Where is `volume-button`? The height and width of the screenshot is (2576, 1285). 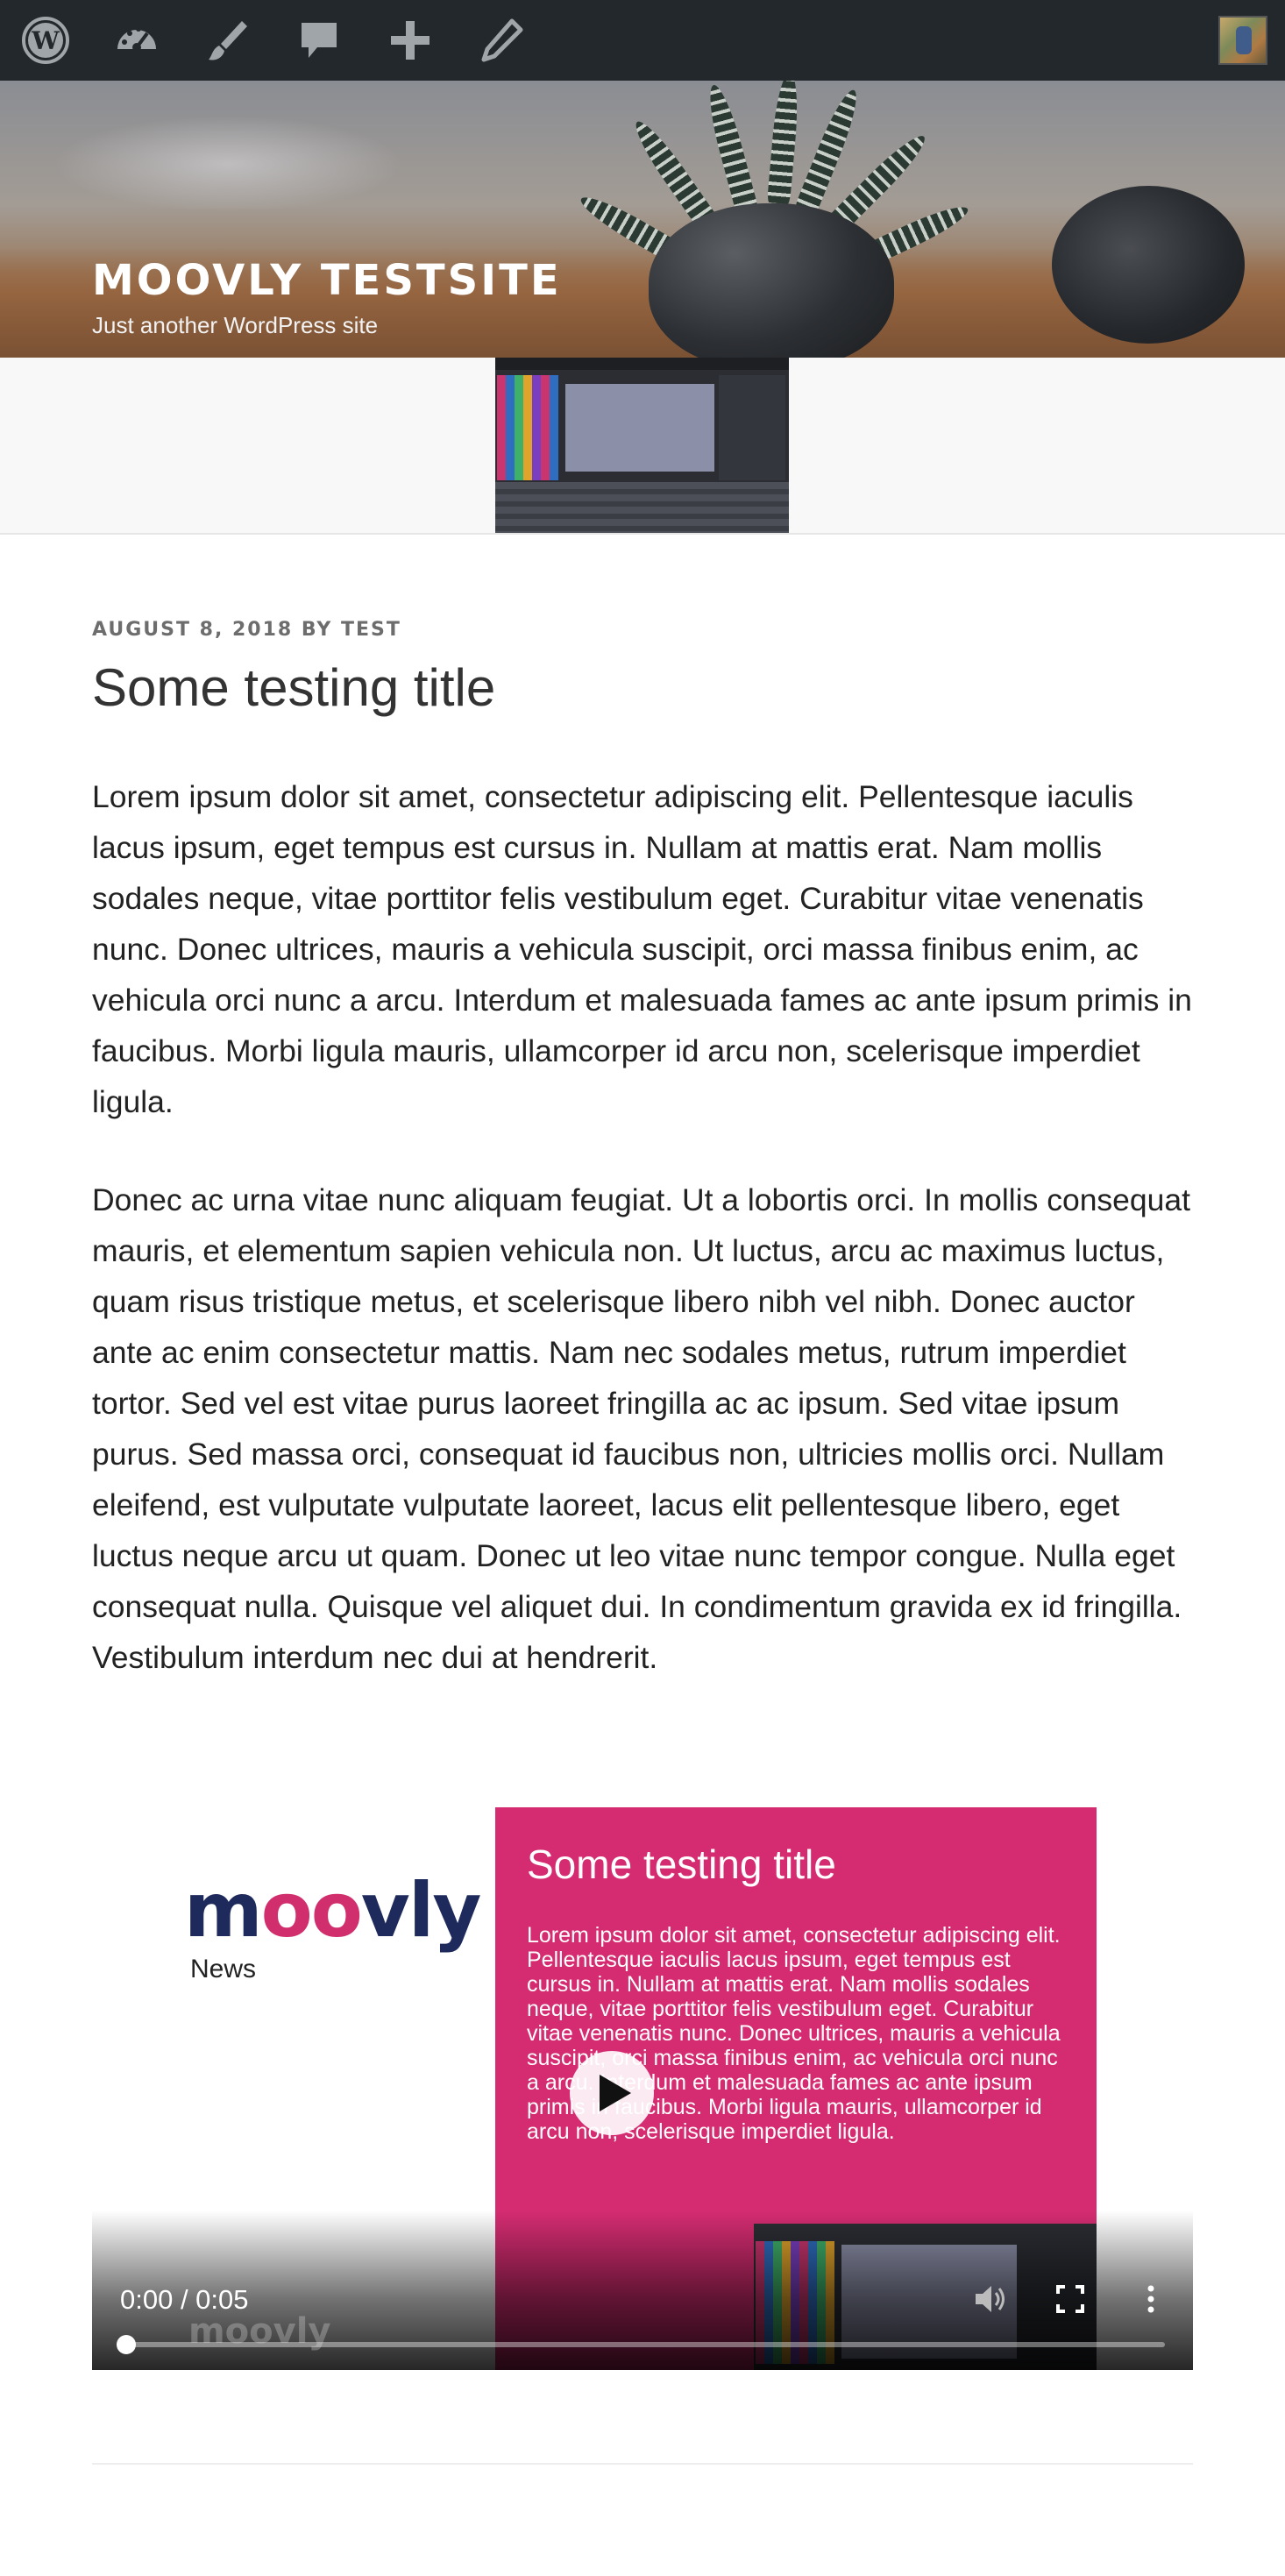 volume-button is located at coordinates (990, 2299).